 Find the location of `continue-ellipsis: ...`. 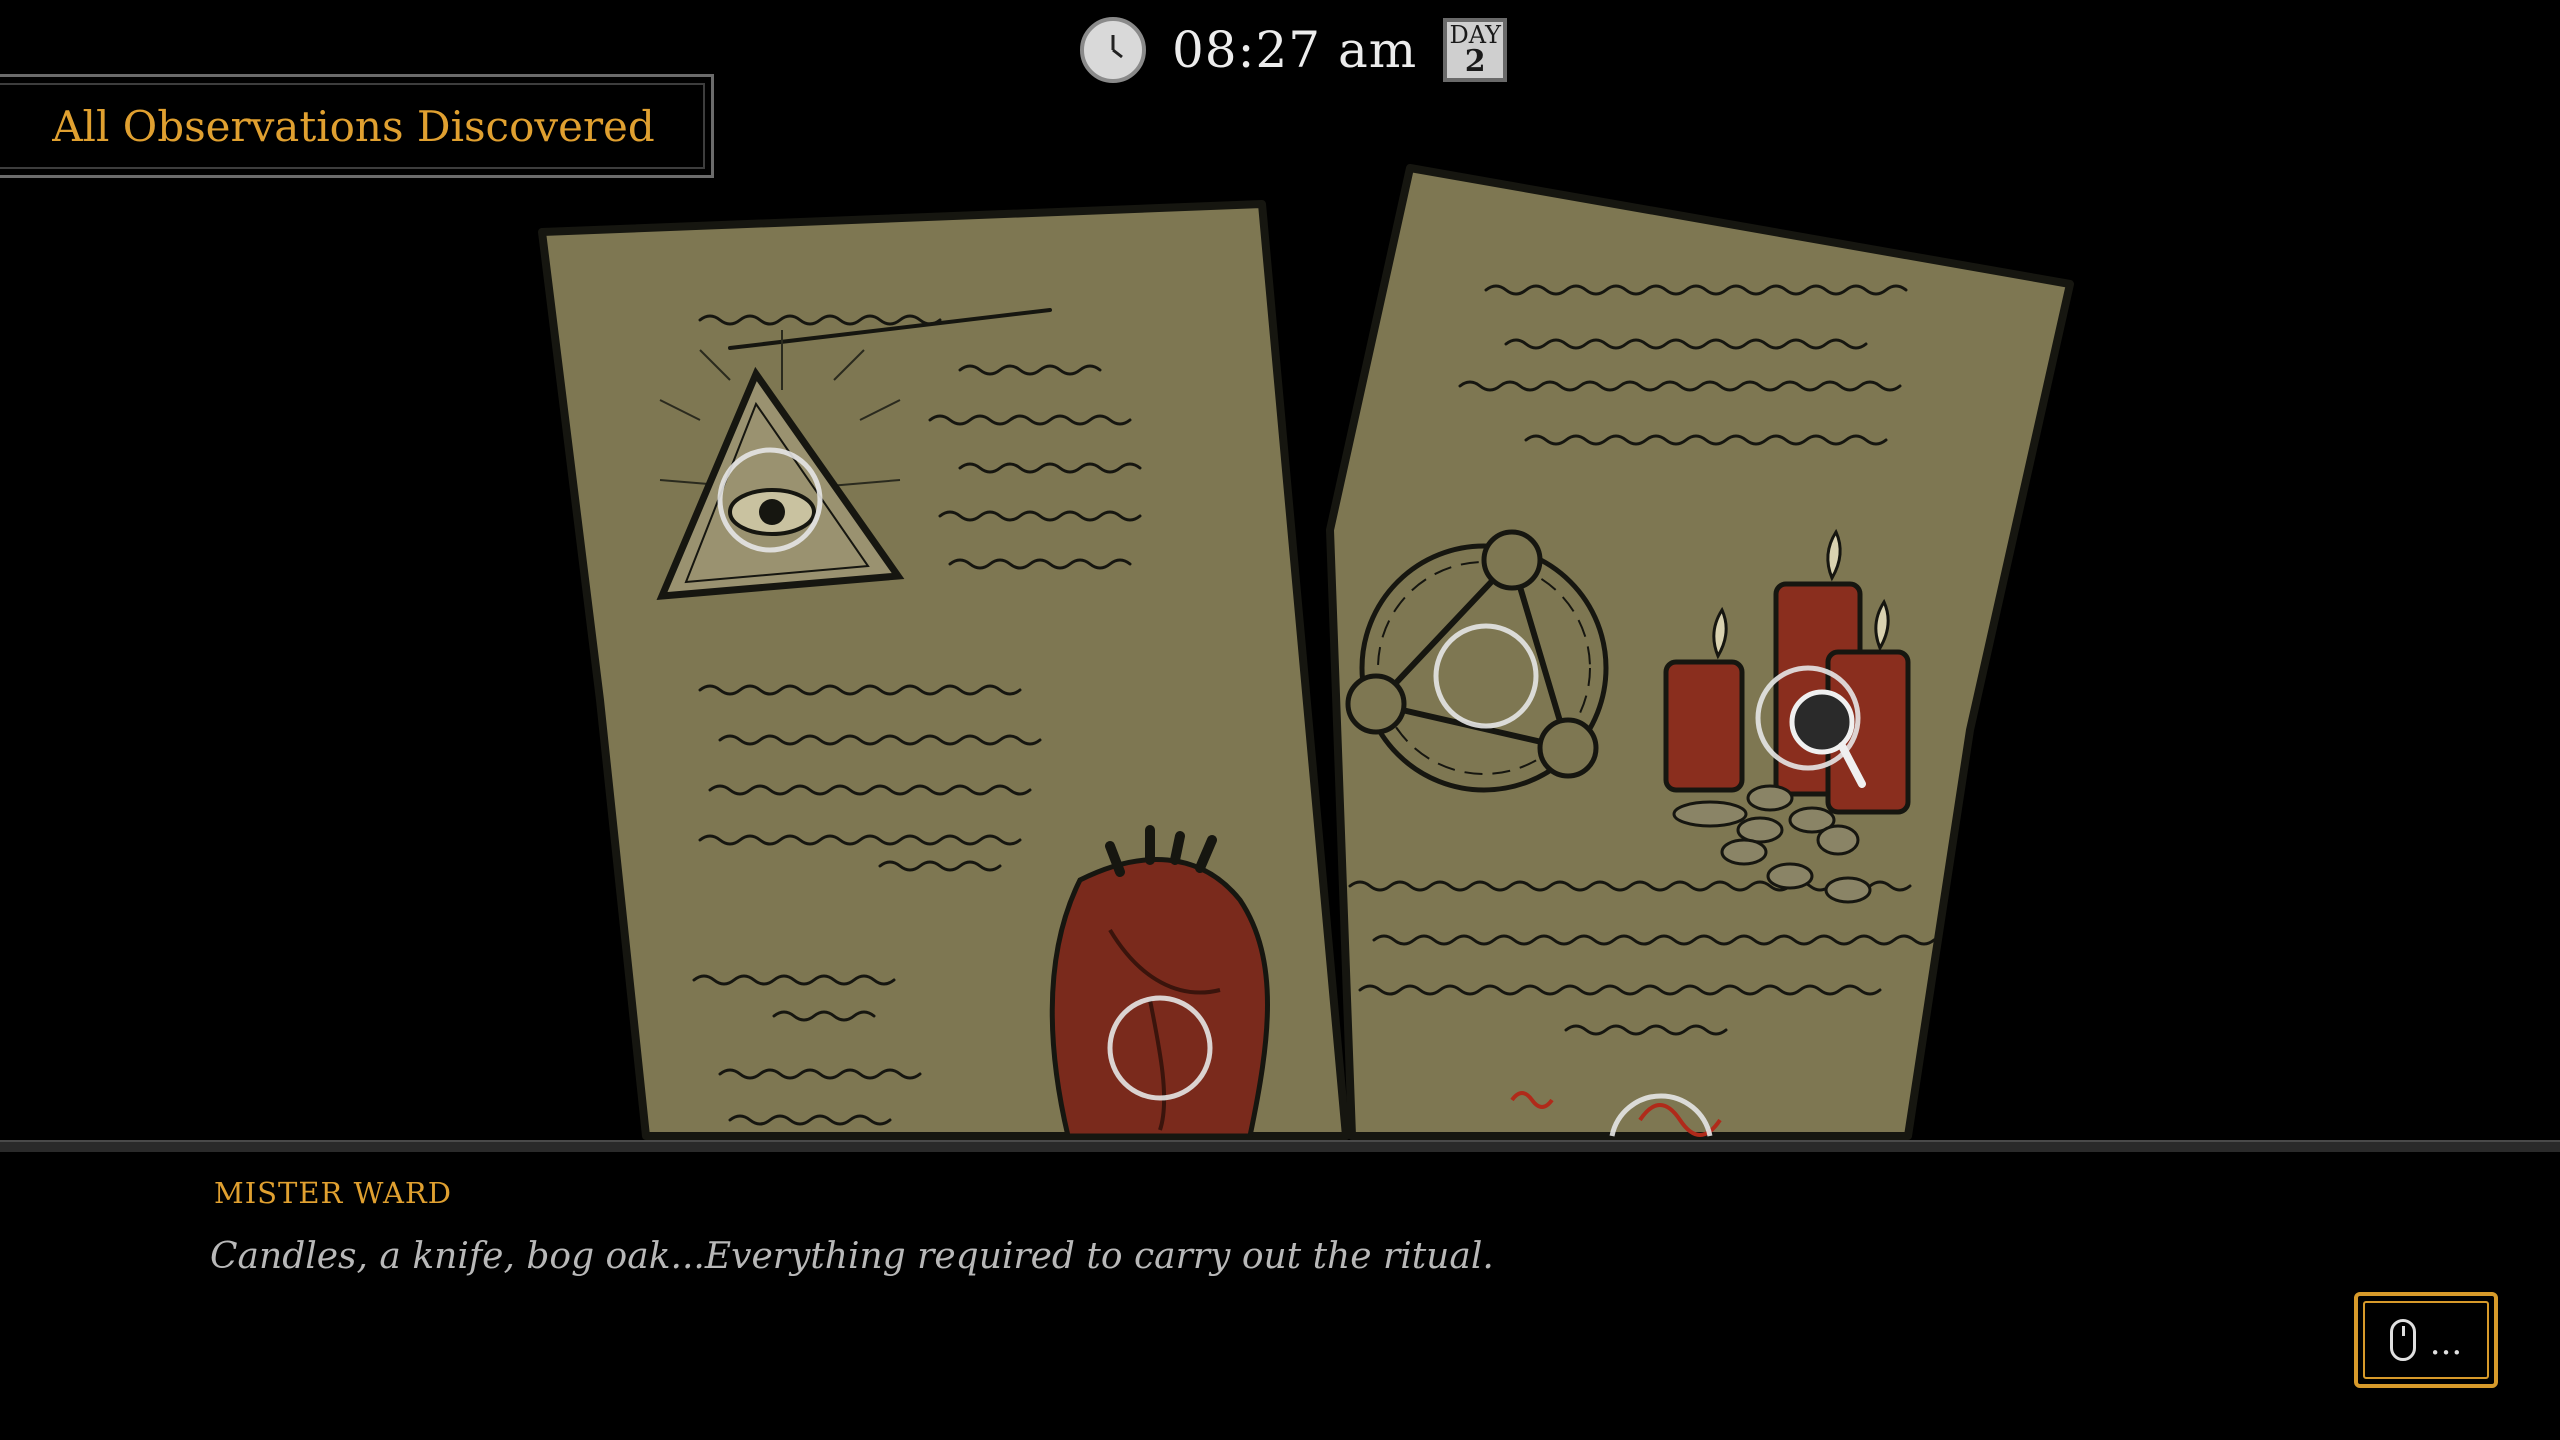

continue-ellipsis: ... is located at coordinates (2446, 1343).